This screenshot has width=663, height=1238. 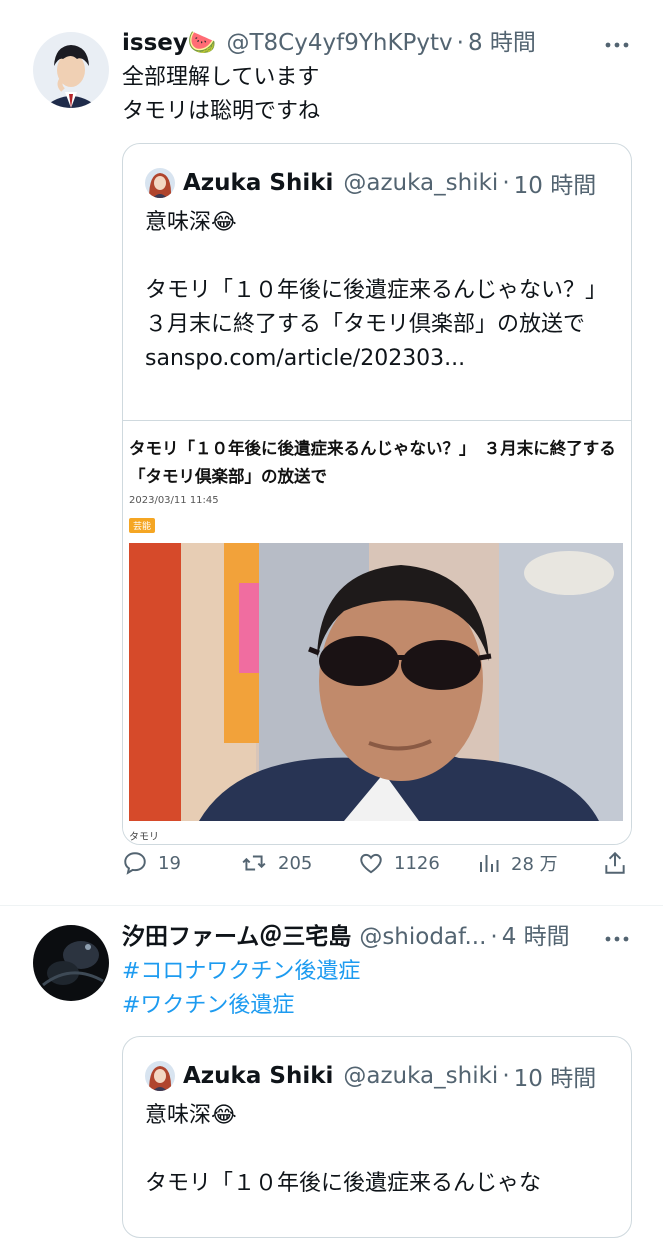 What do you see at coordinates (489, 863) in the screenshot?
I see `views-icon` at bounding box center [489, 863].